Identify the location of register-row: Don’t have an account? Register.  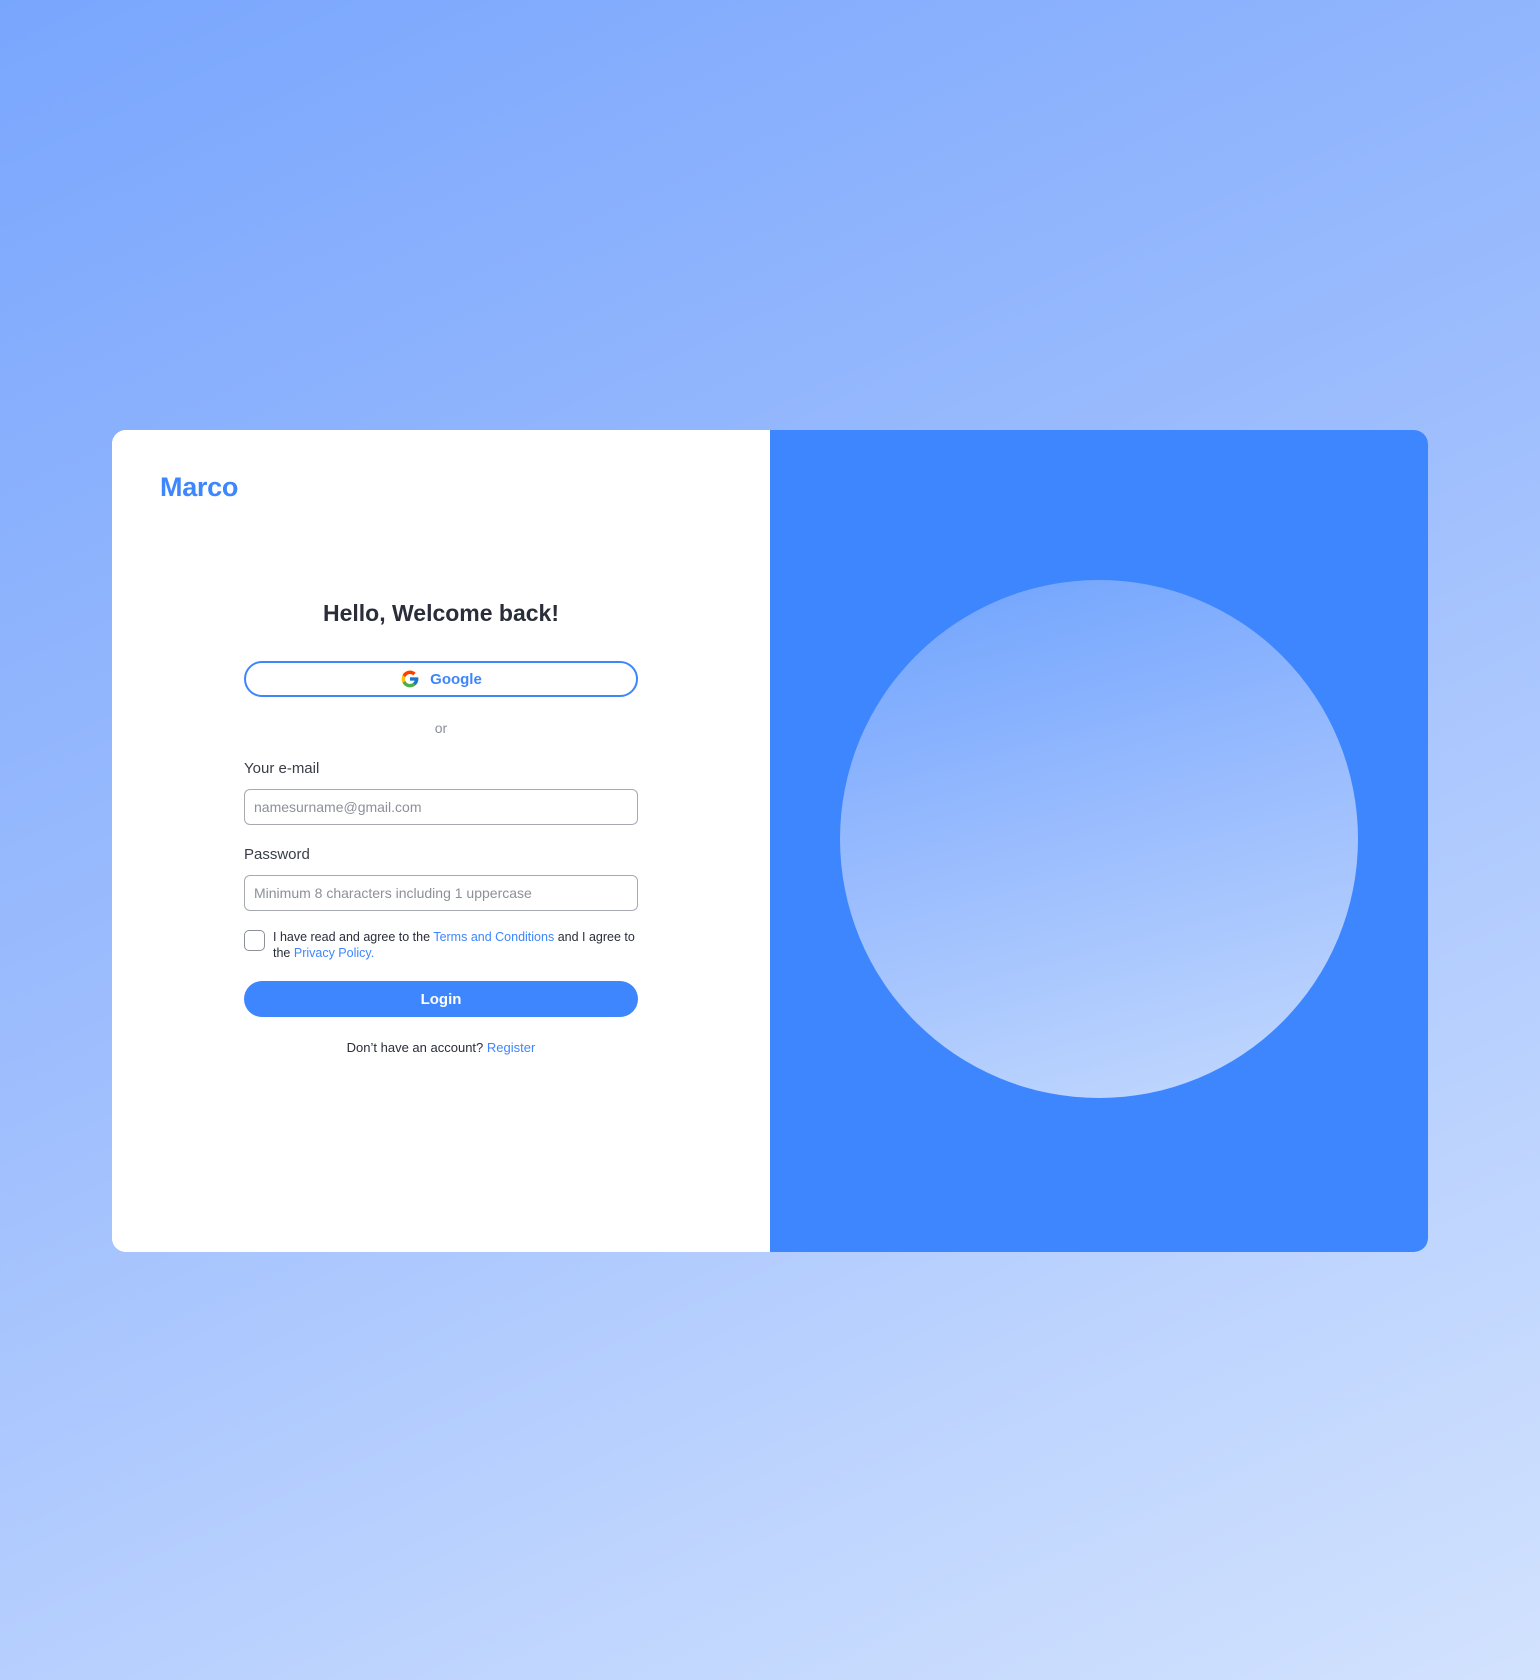
(441, 1048).